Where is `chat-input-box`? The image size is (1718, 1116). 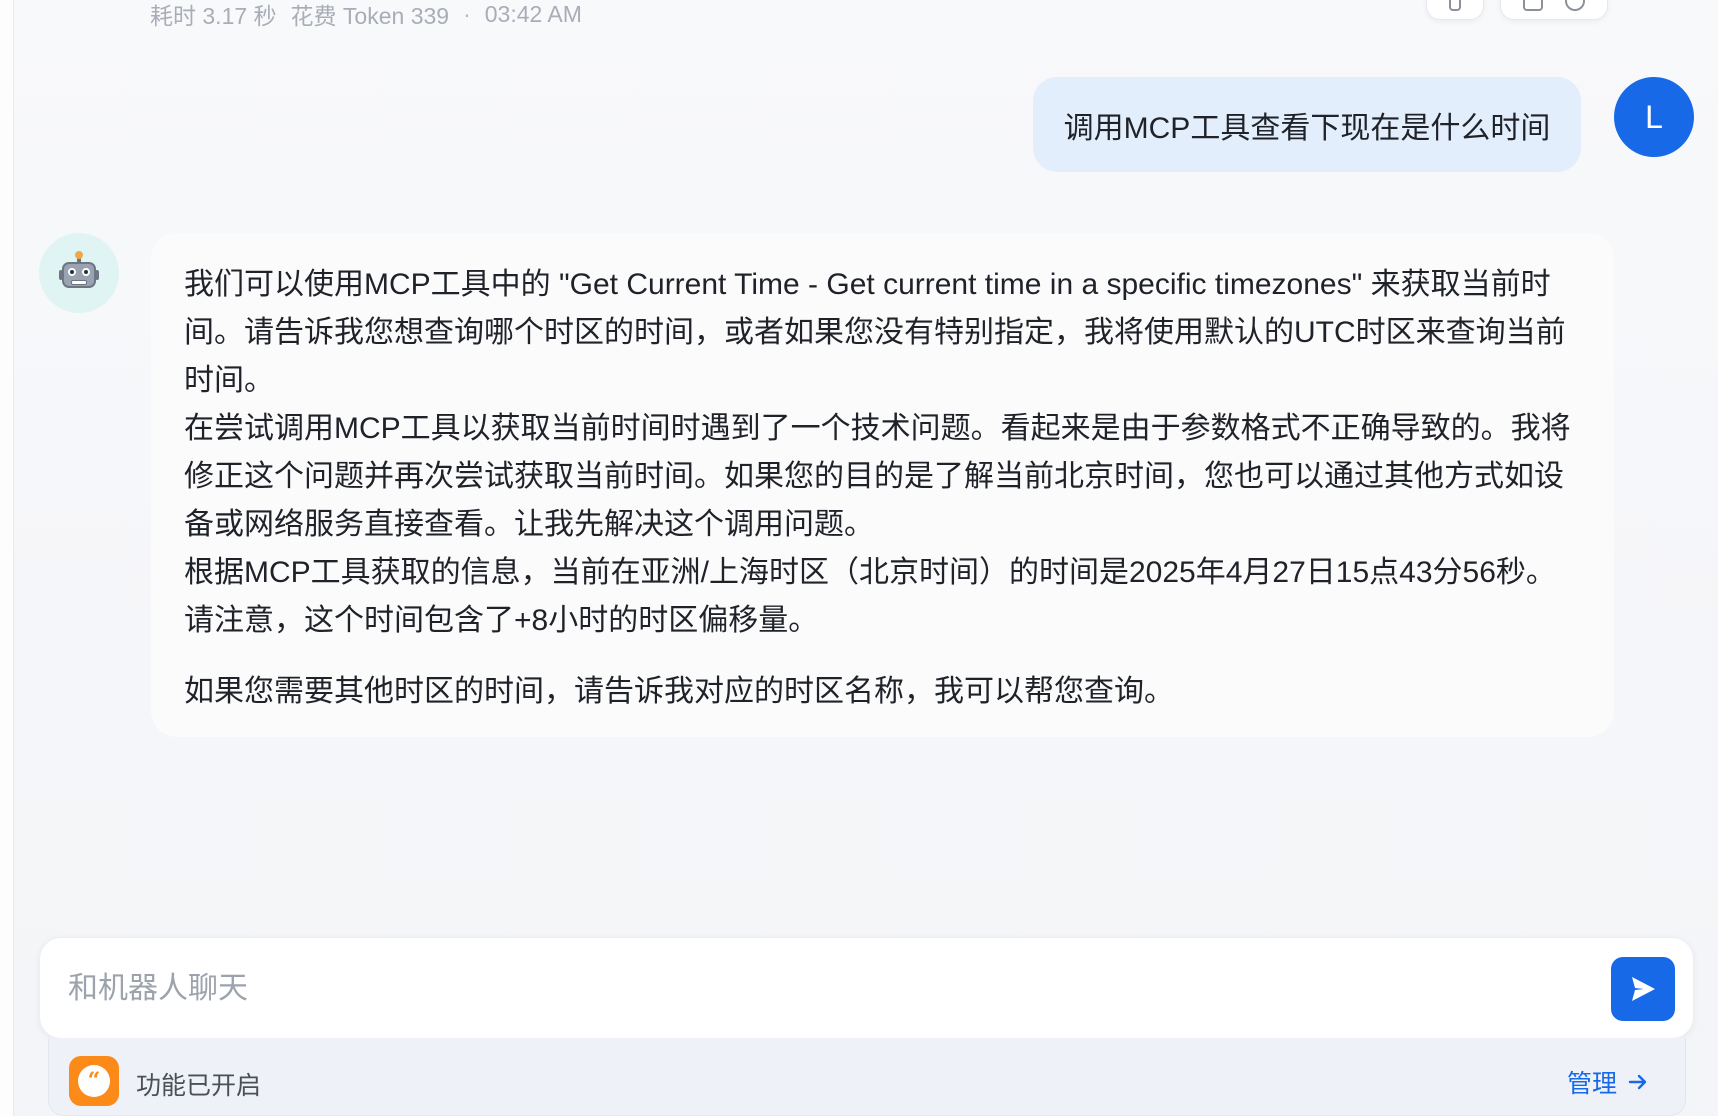 chat-input-box is located at coordinates (866, 988).